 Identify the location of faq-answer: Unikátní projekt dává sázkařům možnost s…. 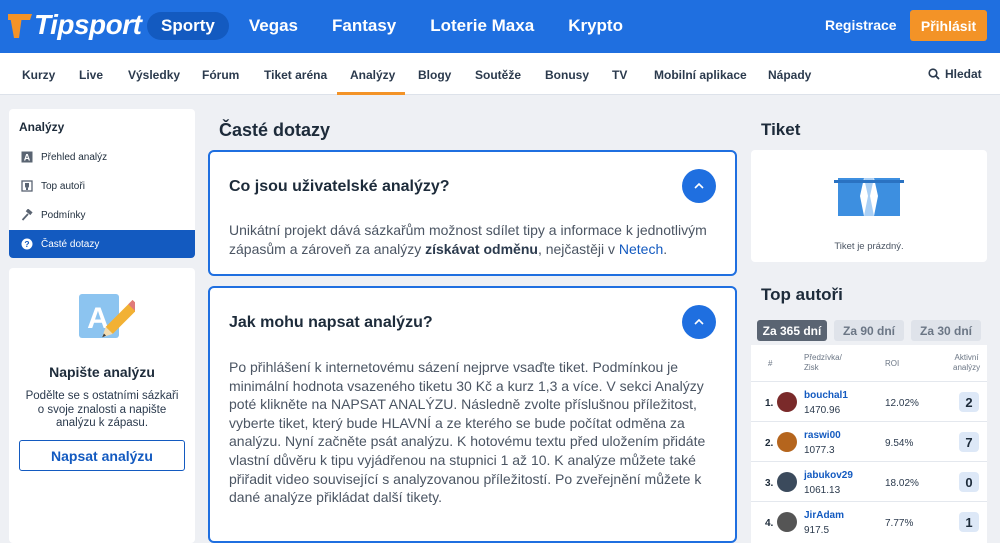
(474, 239).